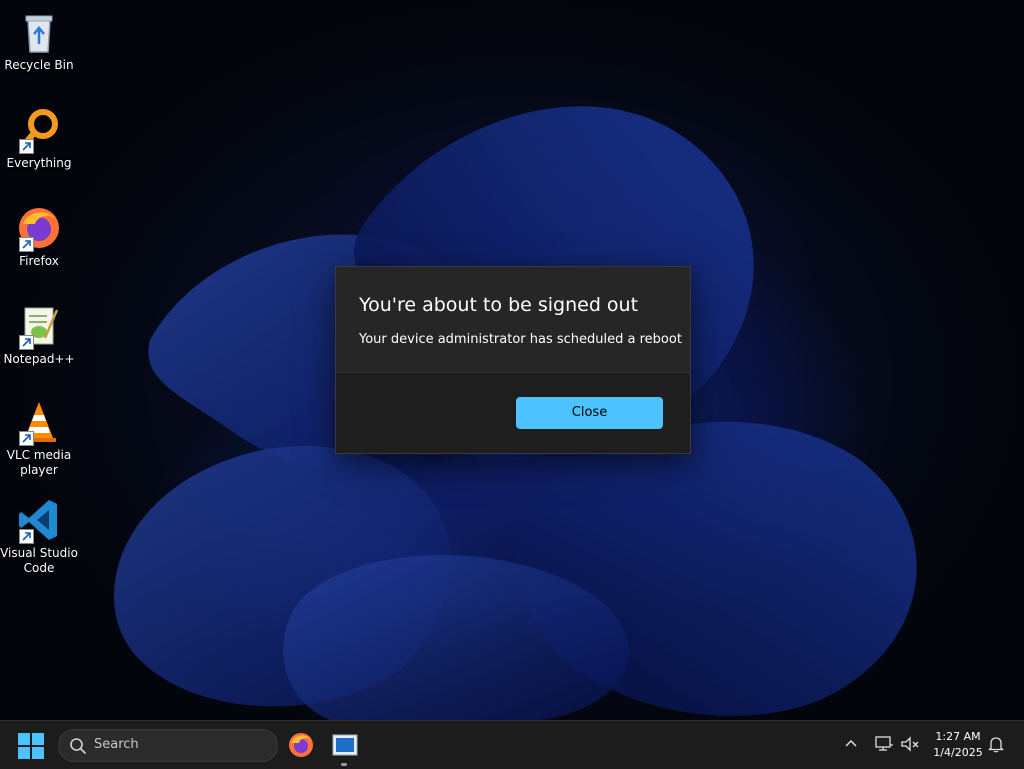 Image resolution: width=1024 pixels, height=769 pixels. Describe the element at coordinates (958, 745) in the screenshot. I see `taskbar-clock: 1:27 AM 1/4/2025` at that location.